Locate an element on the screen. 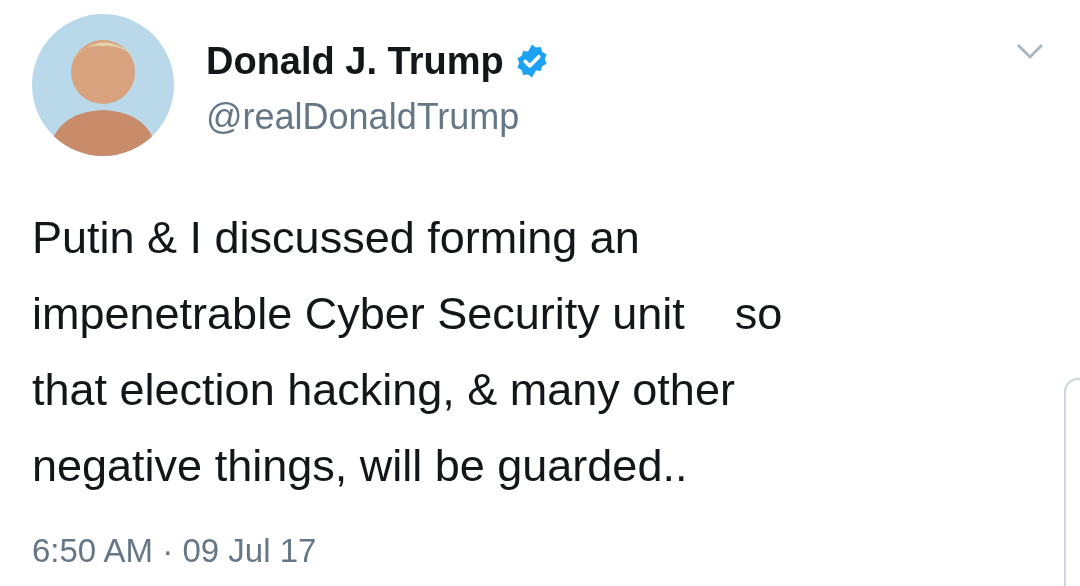 The height and width of the screenshot is (586, 1080). author-handle: @realDonaldTrump is located at coordinates (363, 117).